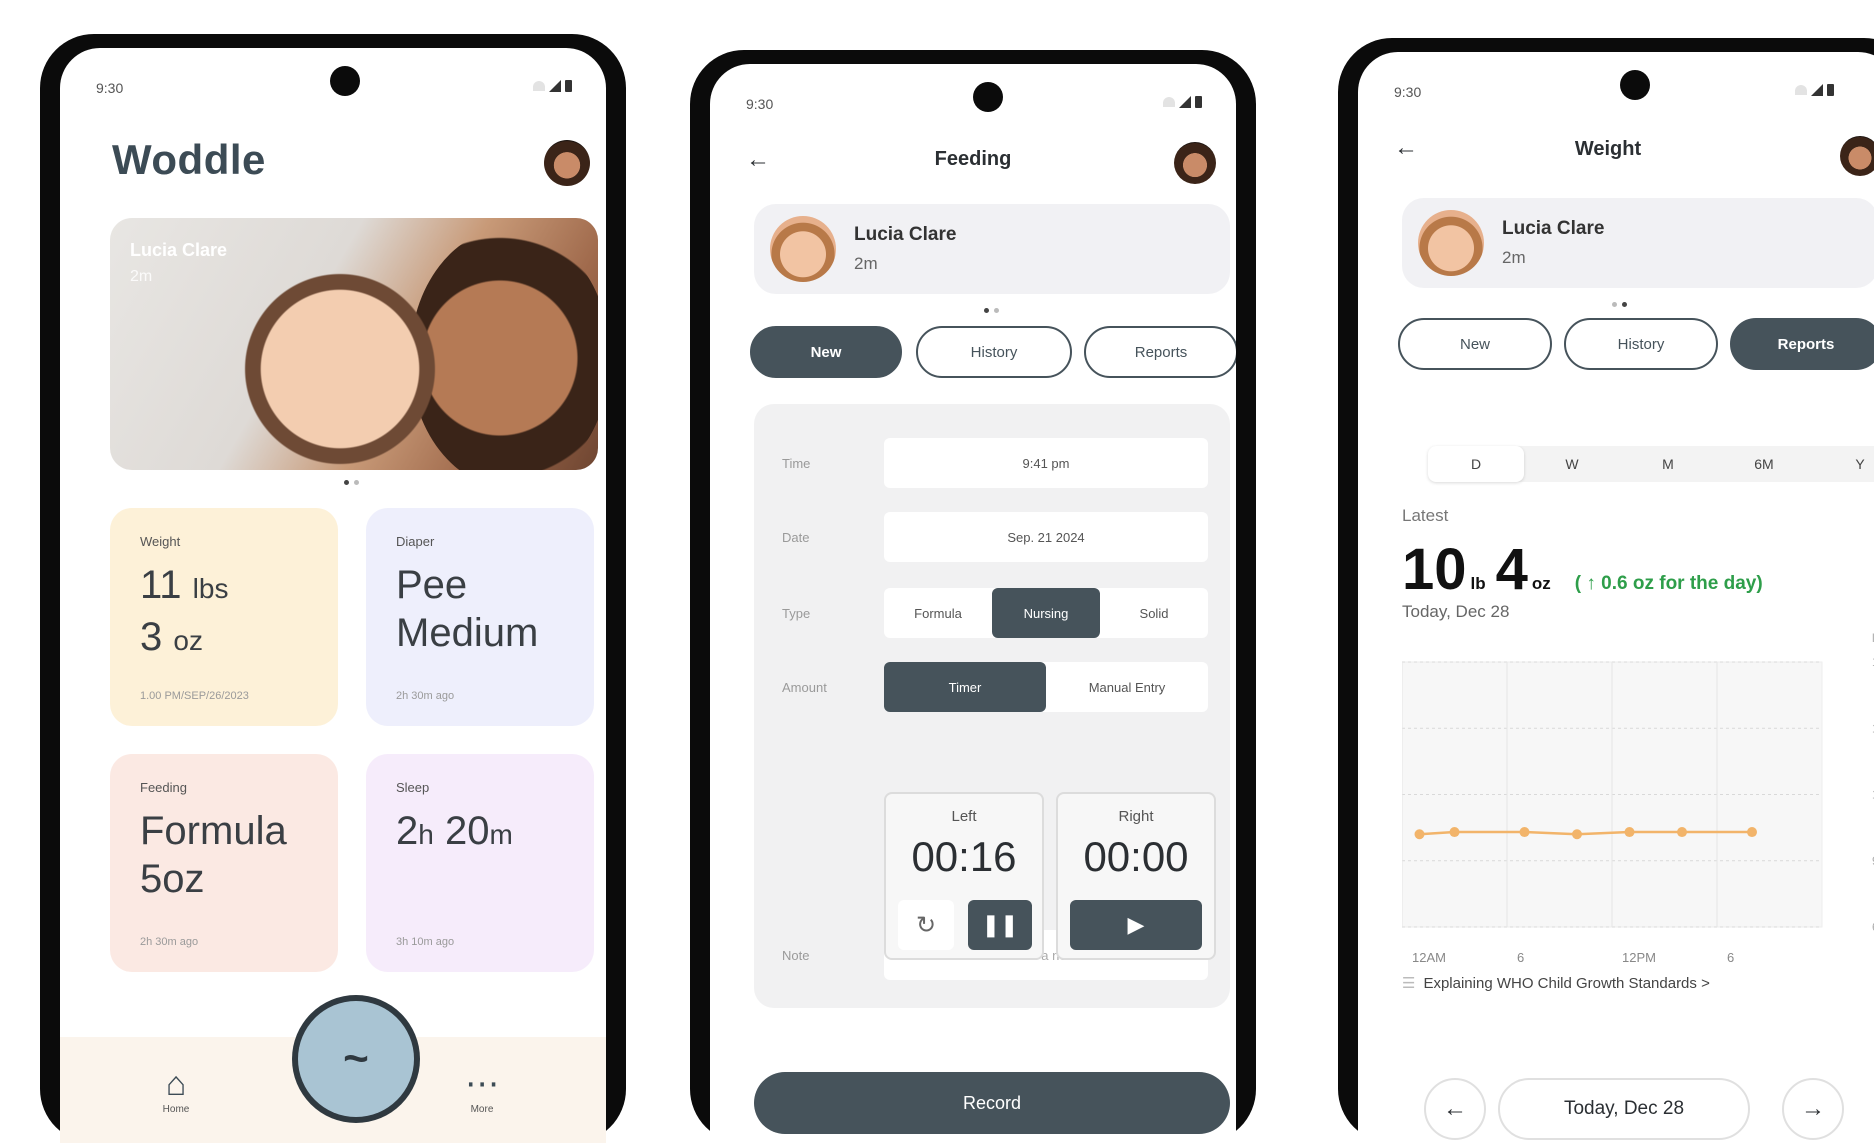 This screenshot has width=1874, height=1143. I want to click on app-logo: Woddle, so click(189, 159).